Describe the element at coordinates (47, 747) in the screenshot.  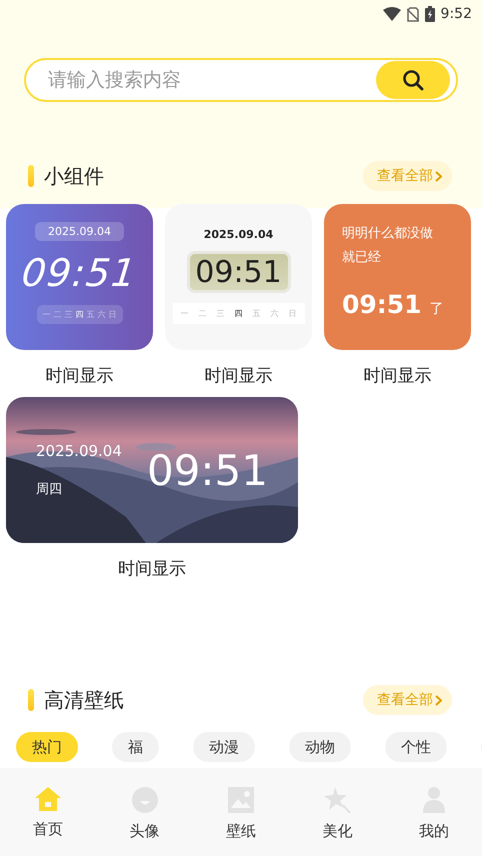
I see `category-chip: 热门` at that location.